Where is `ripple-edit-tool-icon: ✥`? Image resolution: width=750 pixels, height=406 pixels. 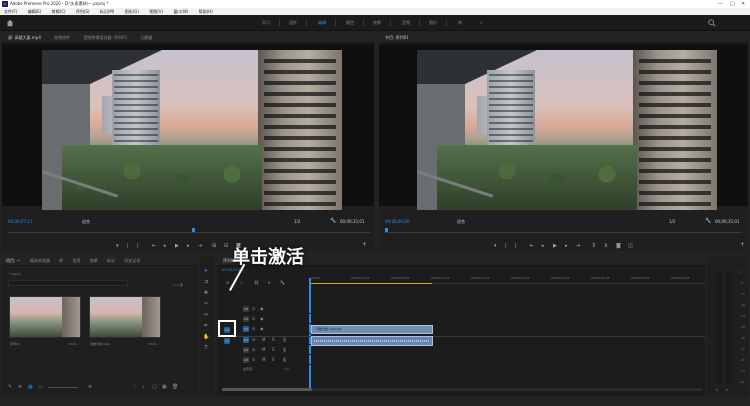 ripple-edit-tool-icon: ✥ is located at coordinates (206, 293).